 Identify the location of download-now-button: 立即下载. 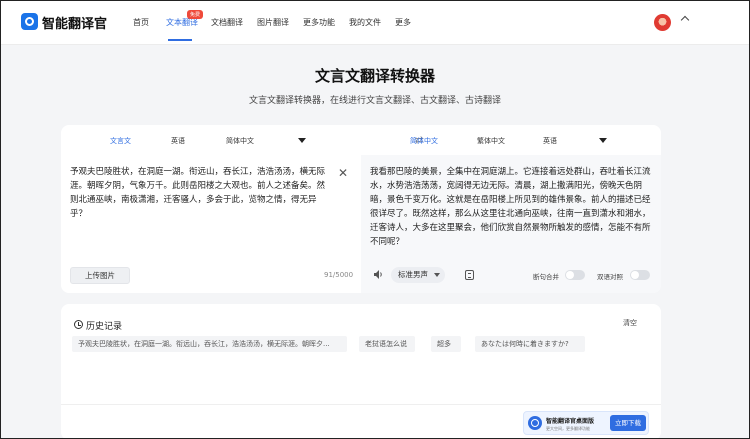
(628, 423).